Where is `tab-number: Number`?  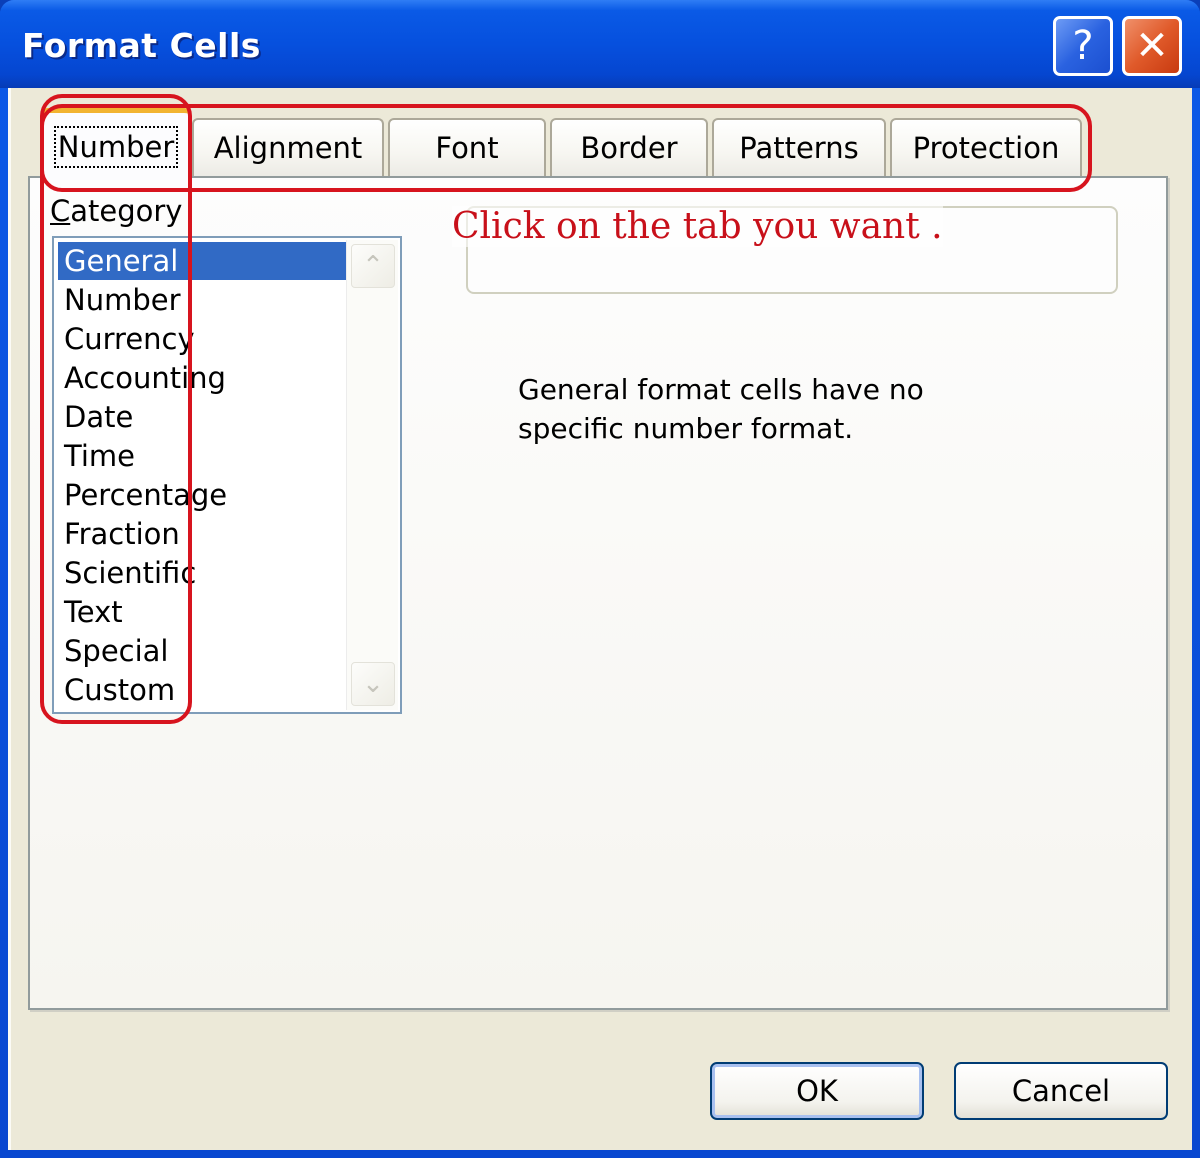
tab-number: Number is located at coordinates (116, 144).